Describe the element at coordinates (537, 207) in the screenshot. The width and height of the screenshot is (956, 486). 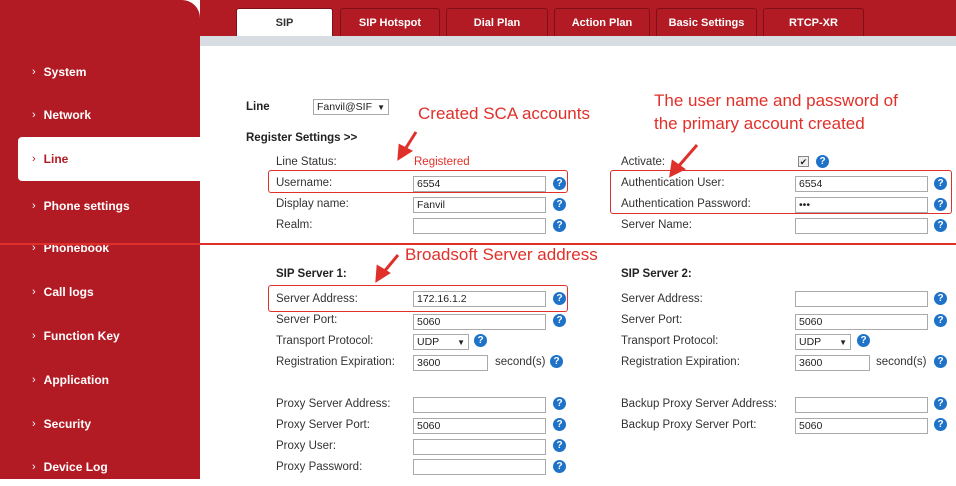
I see `annotation-arrows` at that location.